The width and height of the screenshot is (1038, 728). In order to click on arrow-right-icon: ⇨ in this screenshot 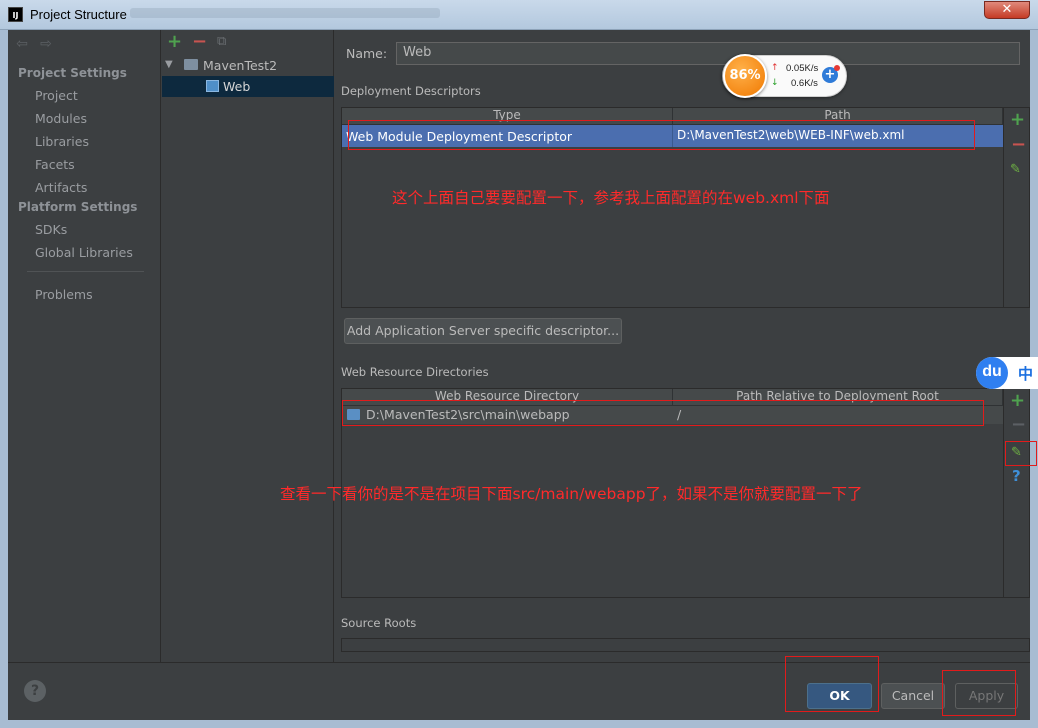, I will do `click(46, 44)`.